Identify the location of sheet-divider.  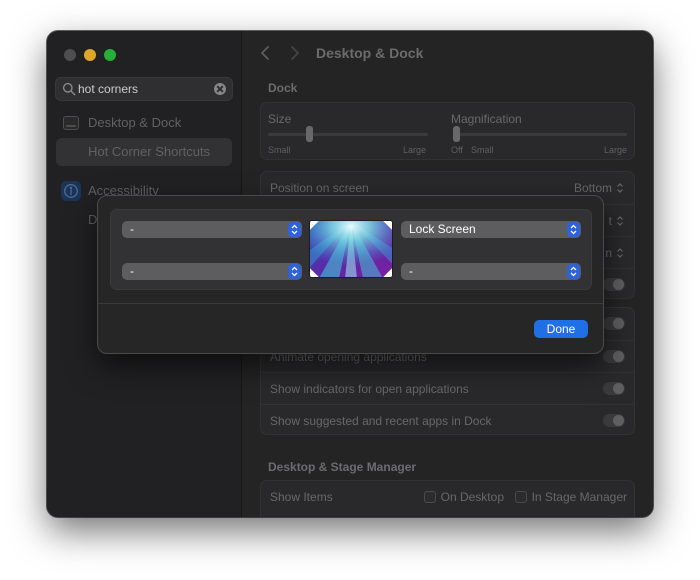
(350, 303).